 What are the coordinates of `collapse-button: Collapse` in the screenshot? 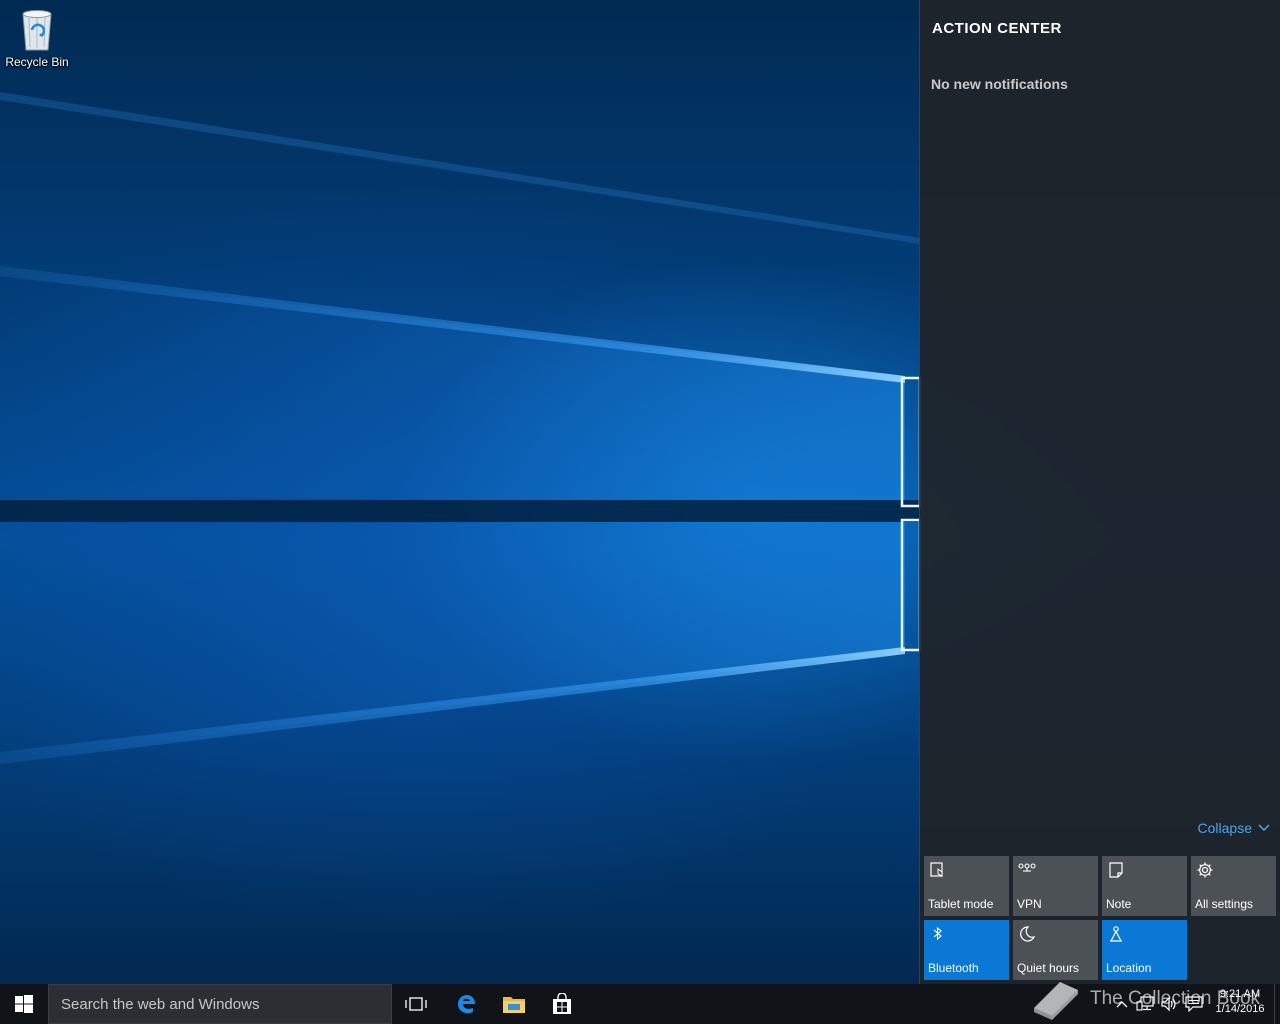 It's located at (1234, 828).